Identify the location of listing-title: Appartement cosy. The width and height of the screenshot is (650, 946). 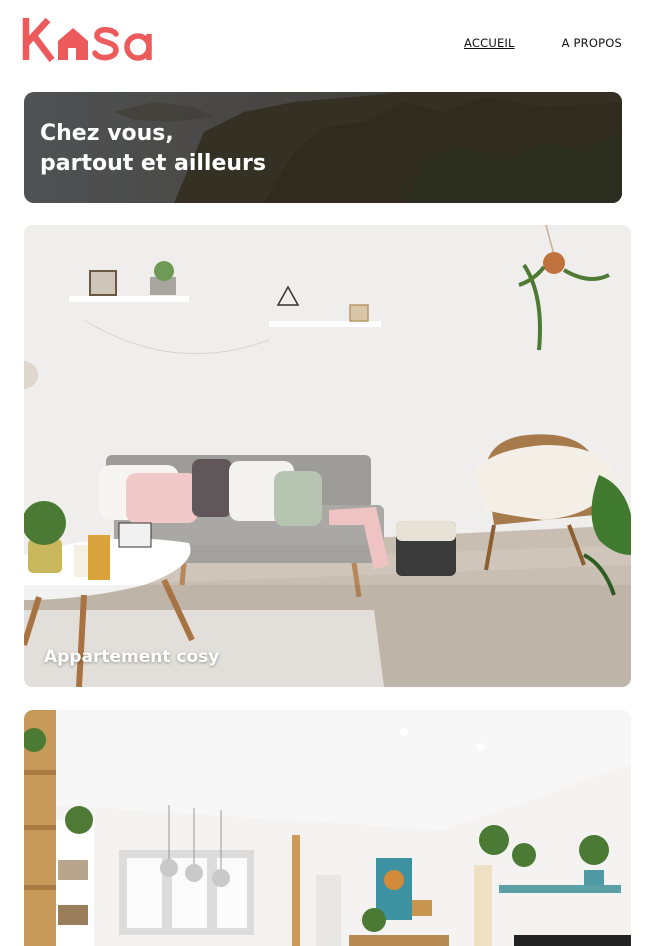
(132, 657).